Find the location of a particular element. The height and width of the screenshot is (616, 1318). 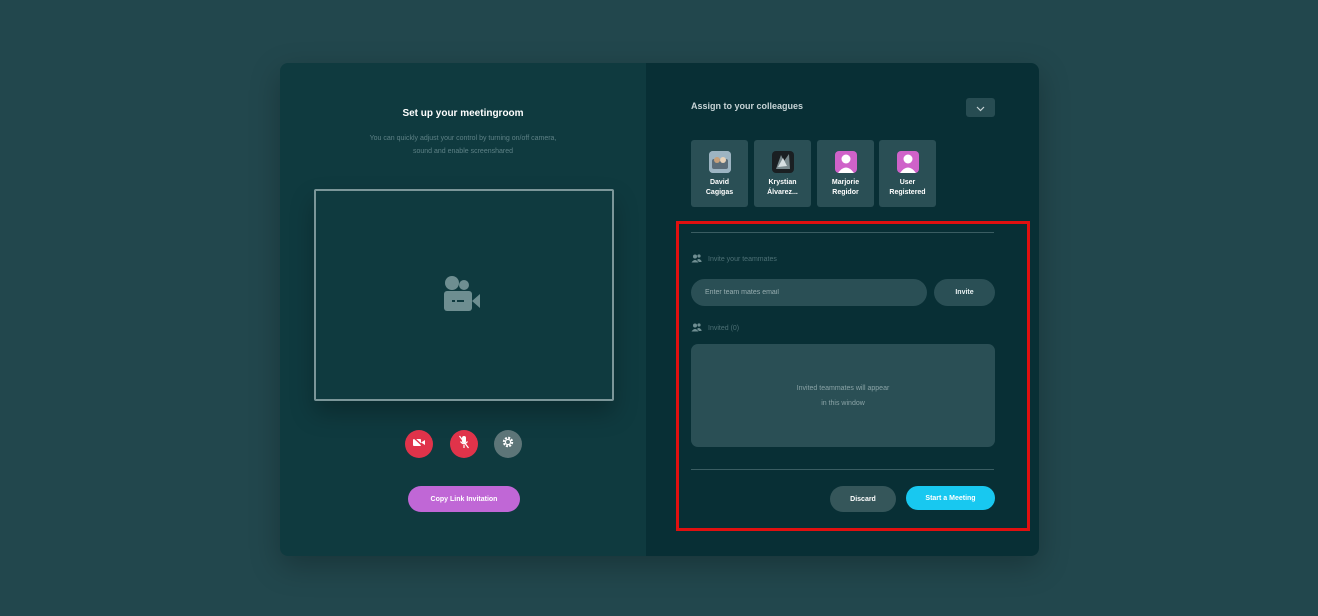

chevron-down-icon is located at coordinates (980, 108).